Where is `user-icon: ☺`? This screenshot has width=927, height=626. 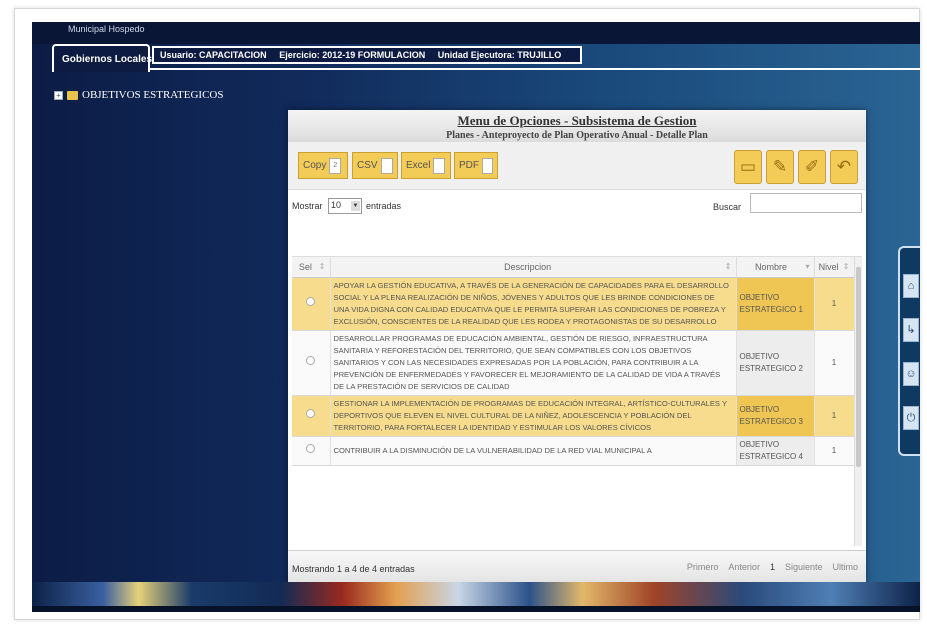 user-icon: ☺ is located at coordinates (911, 374).